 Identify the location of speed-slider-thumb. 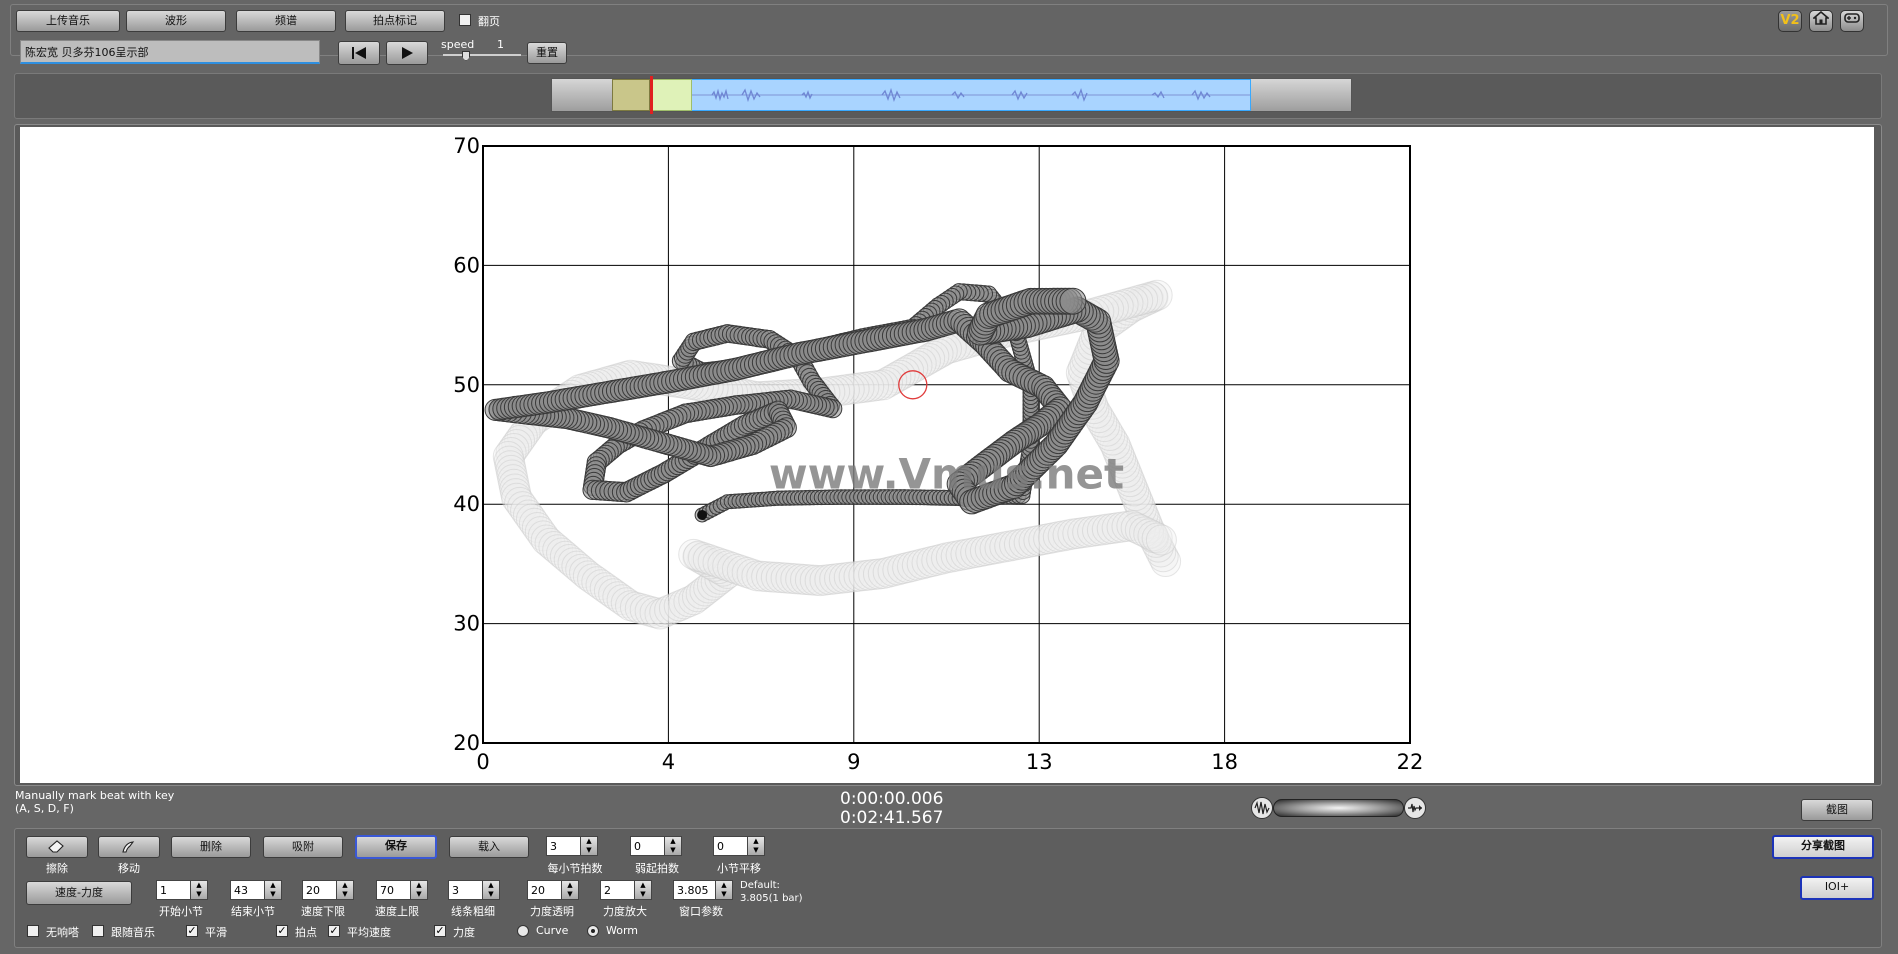
(466, 56).